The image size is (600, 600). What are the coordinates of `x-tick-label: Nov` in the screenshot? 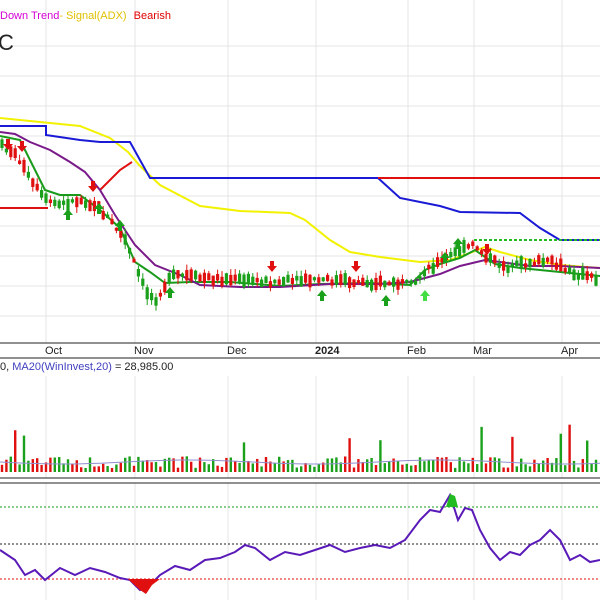 It's located at (144, 351).